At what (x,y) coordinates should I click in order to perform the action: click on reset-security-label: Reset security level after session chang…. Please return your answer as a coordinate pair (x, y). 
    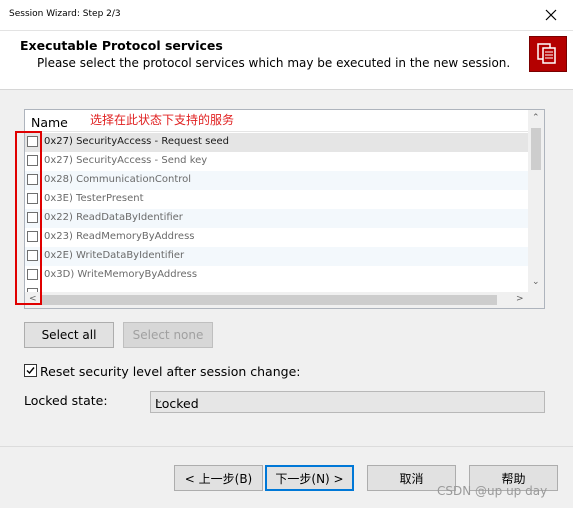
    Looking at the image, I should click on (170, 371).